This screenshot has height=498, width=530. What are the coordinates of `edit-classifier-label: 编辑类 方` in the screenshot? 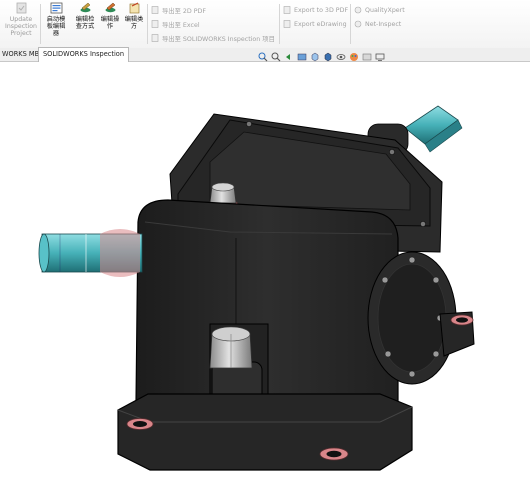 It's located at (134, 23).